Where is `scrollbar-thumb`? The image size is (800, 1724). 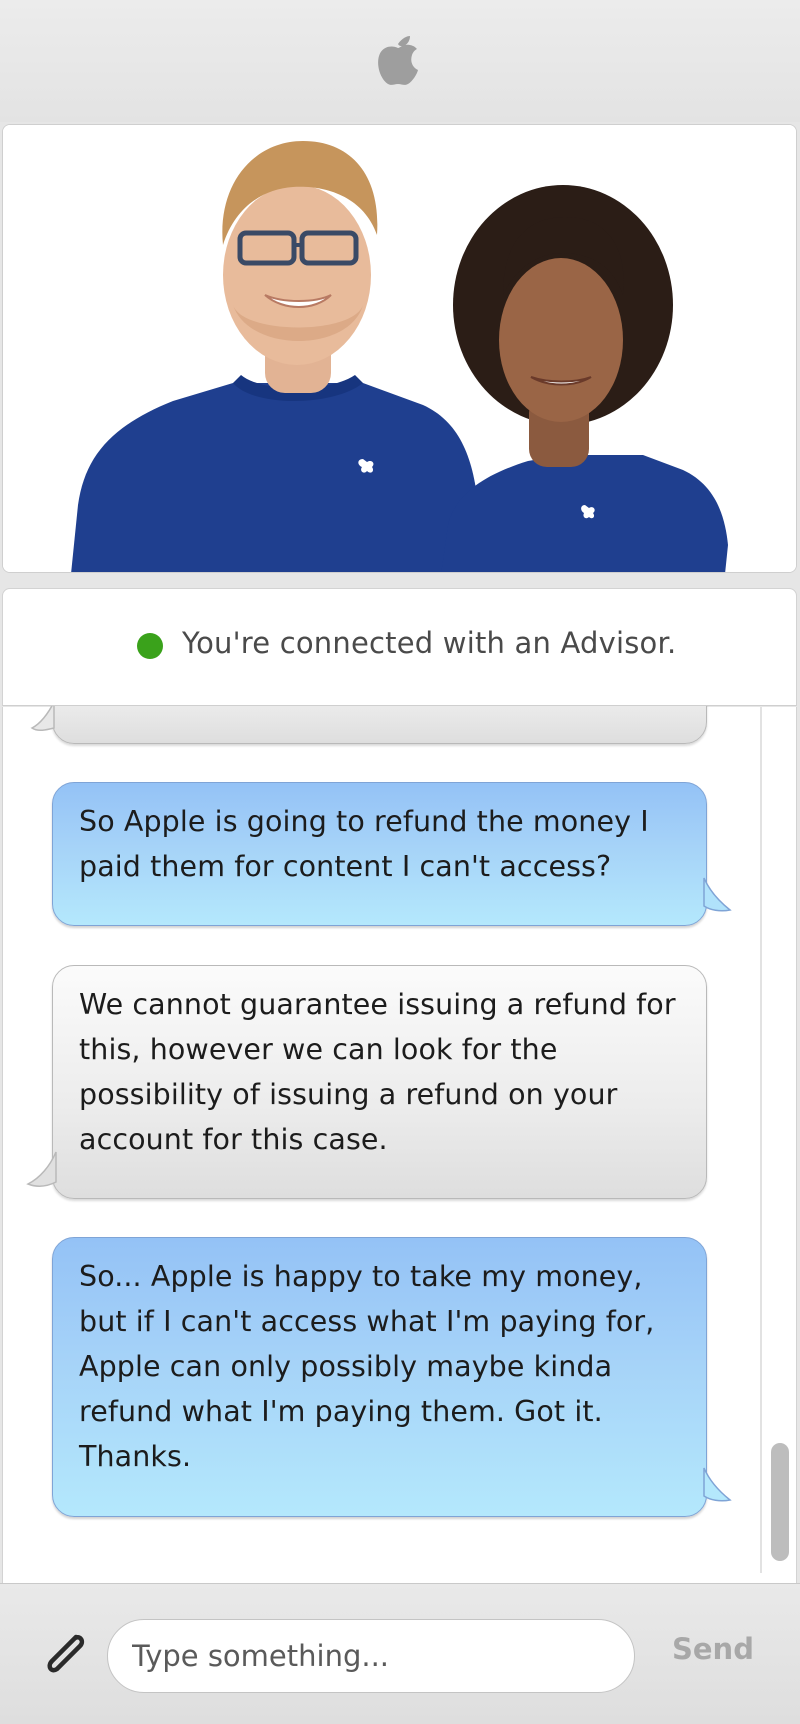 scrollbar-thumb is located at coordinates (780, 1502).